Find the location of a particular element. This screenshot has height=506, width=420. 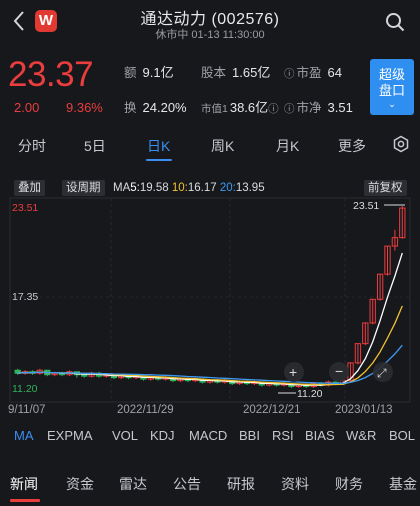

ma-legend: MA5:19.58 10:16.17 20:13.95 is located at coordinates (189, 188).